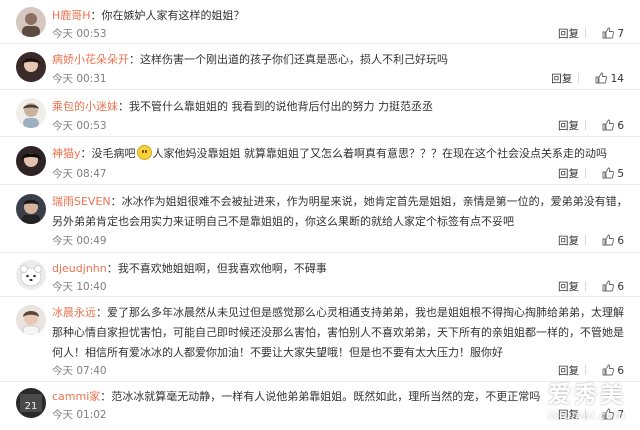  What do you see at coordinates (281, 106) in the screenshot?
I see `comment-text: 我不管什么靠姐姐的 我看到的说他背后付出的努力 力挺范丞丞` at bounding box center [281, 106].